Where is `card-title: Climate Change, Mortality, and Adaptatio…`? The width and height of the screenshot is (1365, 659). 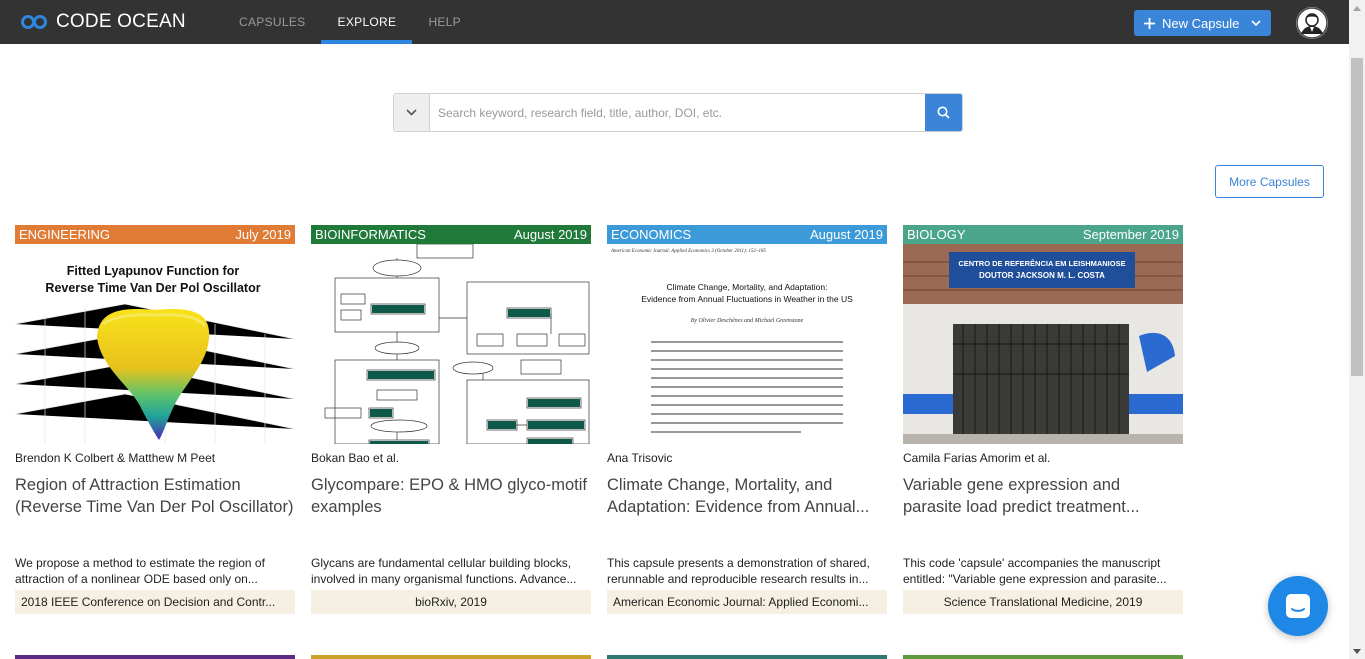 card-title: Climate Change, Mortality, and Adaptatio… is located at coordinates (747, 496).